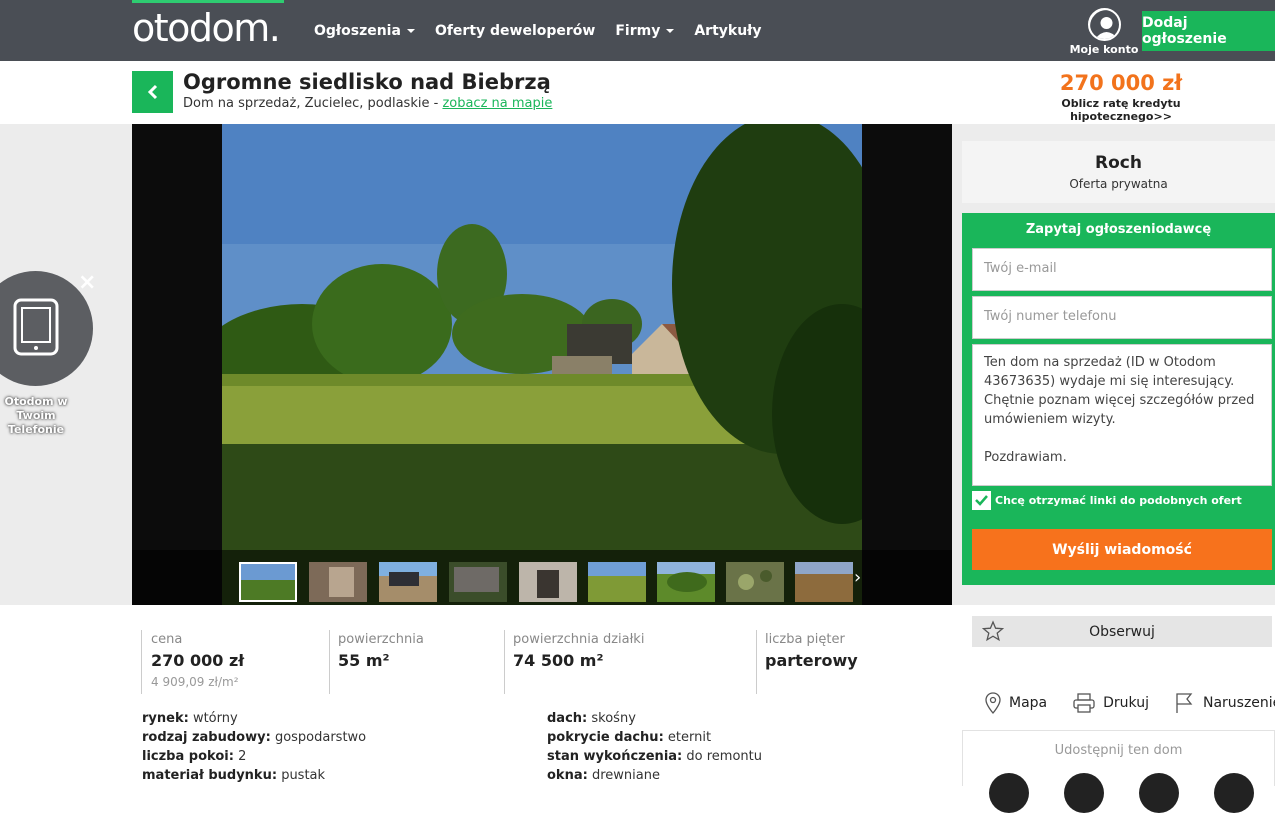 The width and height of the screenshot is (1275, 813). I want to click on thumbnail-strip, so click(542, 577).